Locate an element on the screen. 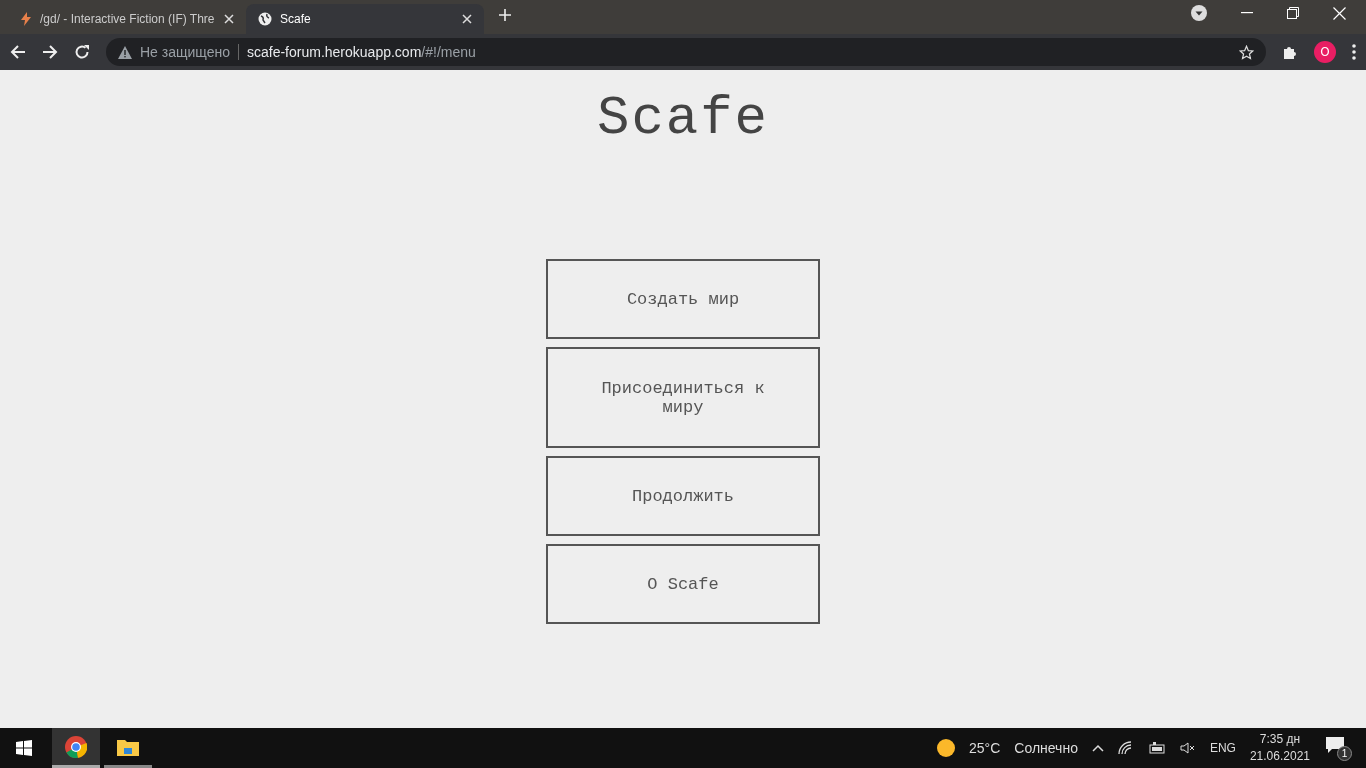 Image resolution: width=1366 pixels, height=768 pixels. sun-icon is located at coordinates (946, 748).